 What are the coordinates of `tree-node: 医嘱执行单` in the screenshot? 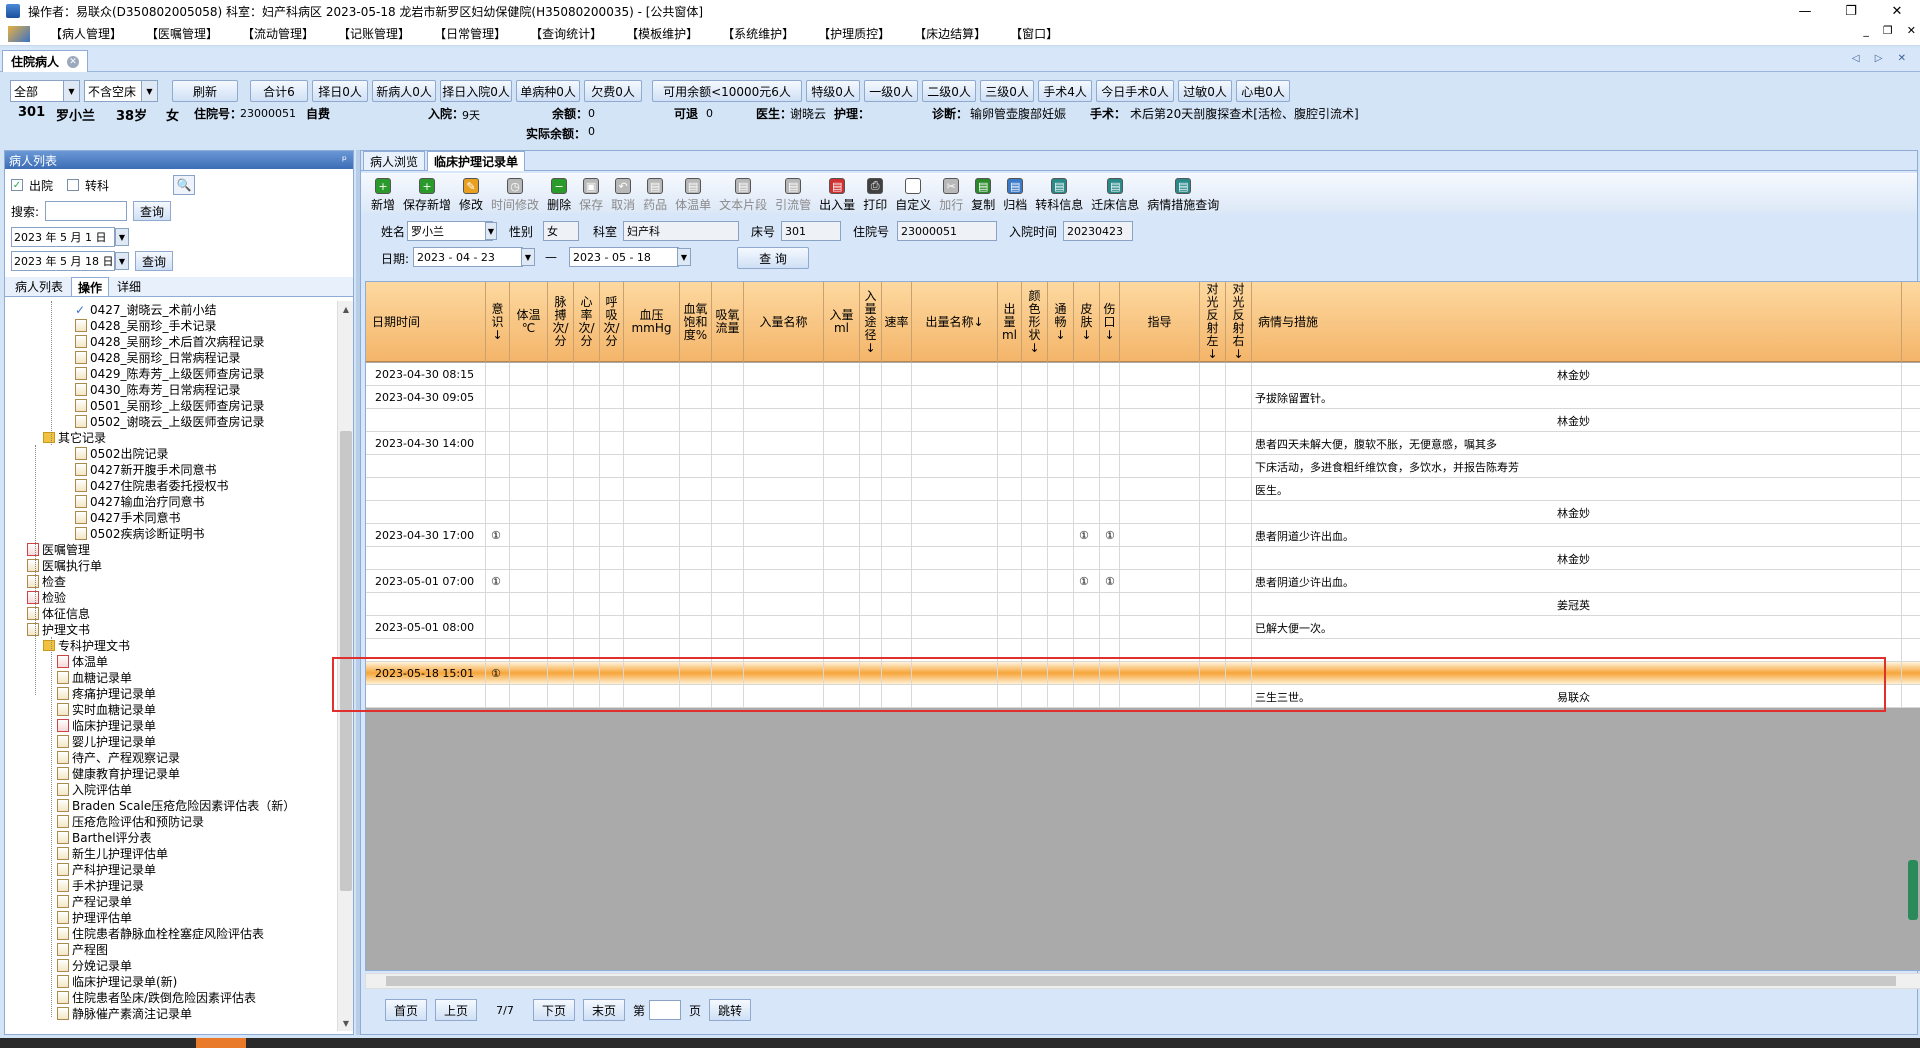 It's located at (64, 565).